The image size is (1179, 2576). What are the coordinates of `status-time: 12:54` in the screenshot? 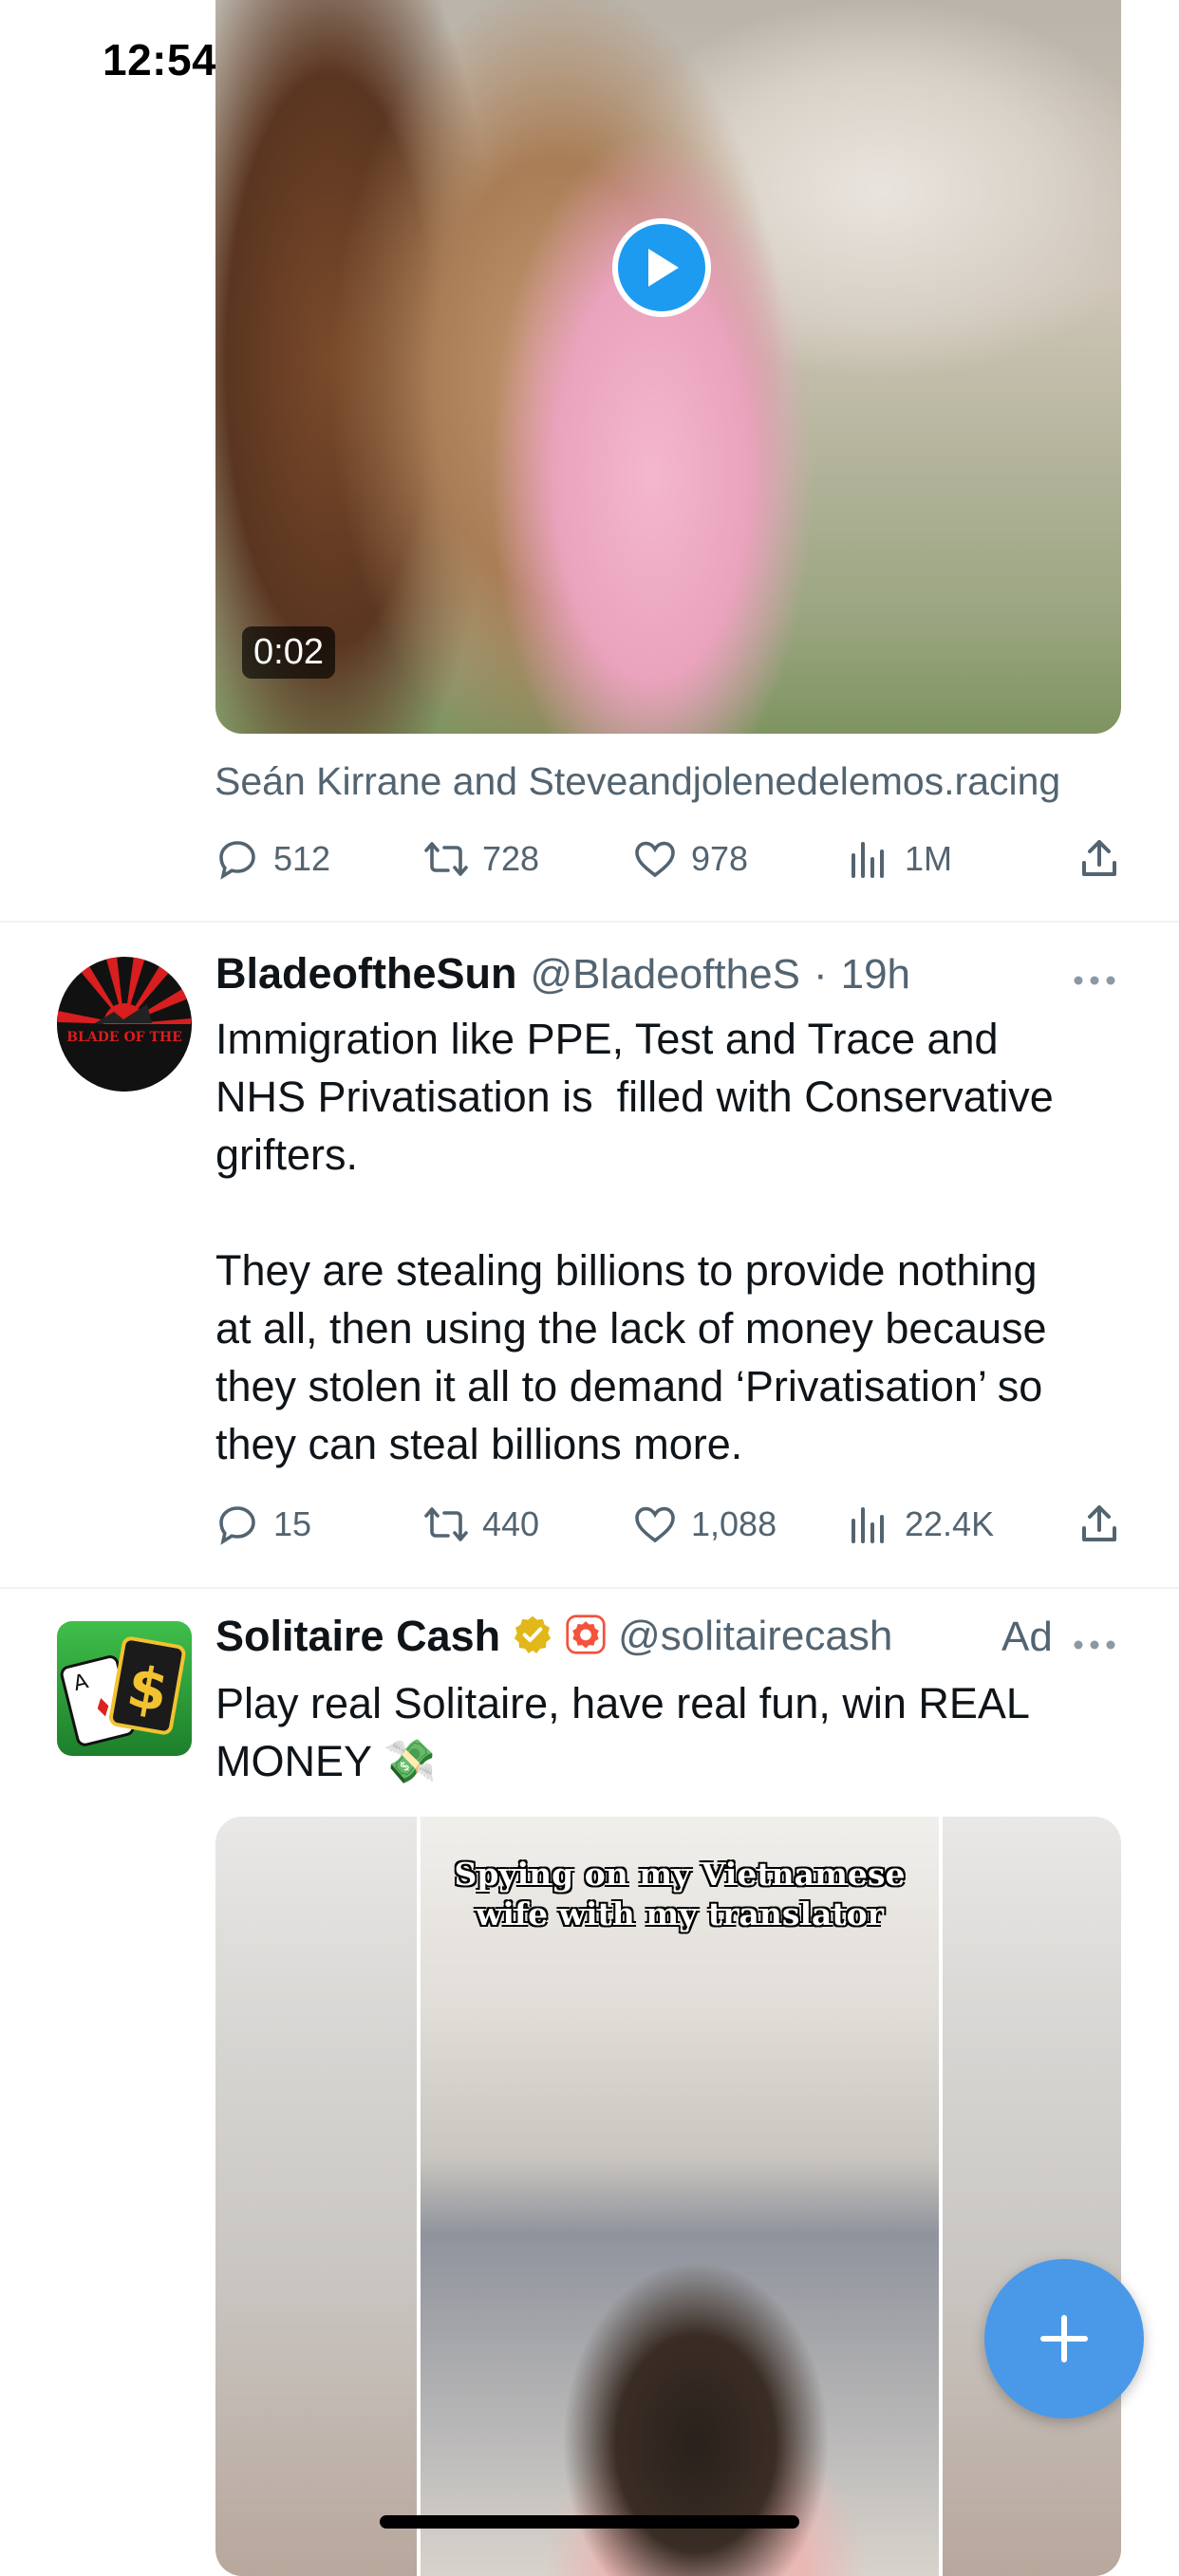 It's located at (160, 59).